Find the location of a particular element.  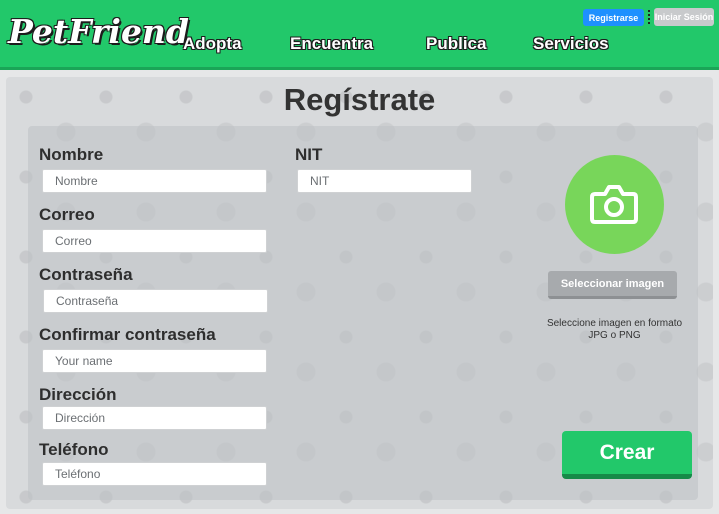

site-logo: PetFriend is located at coordinates (98, 31).